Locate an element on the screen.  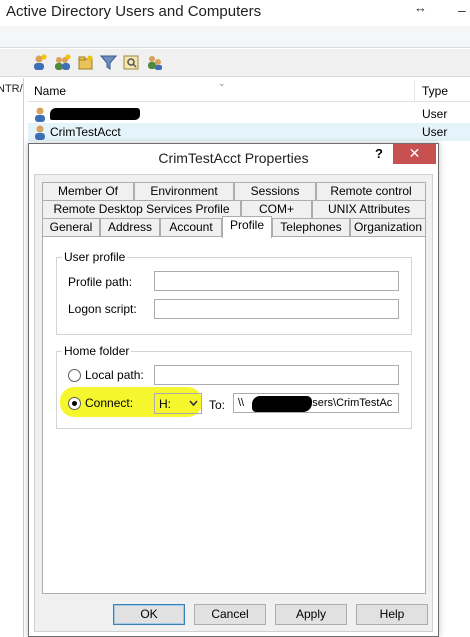
sort-caret-icon: ⌄ is located at coordinates (222, 83).